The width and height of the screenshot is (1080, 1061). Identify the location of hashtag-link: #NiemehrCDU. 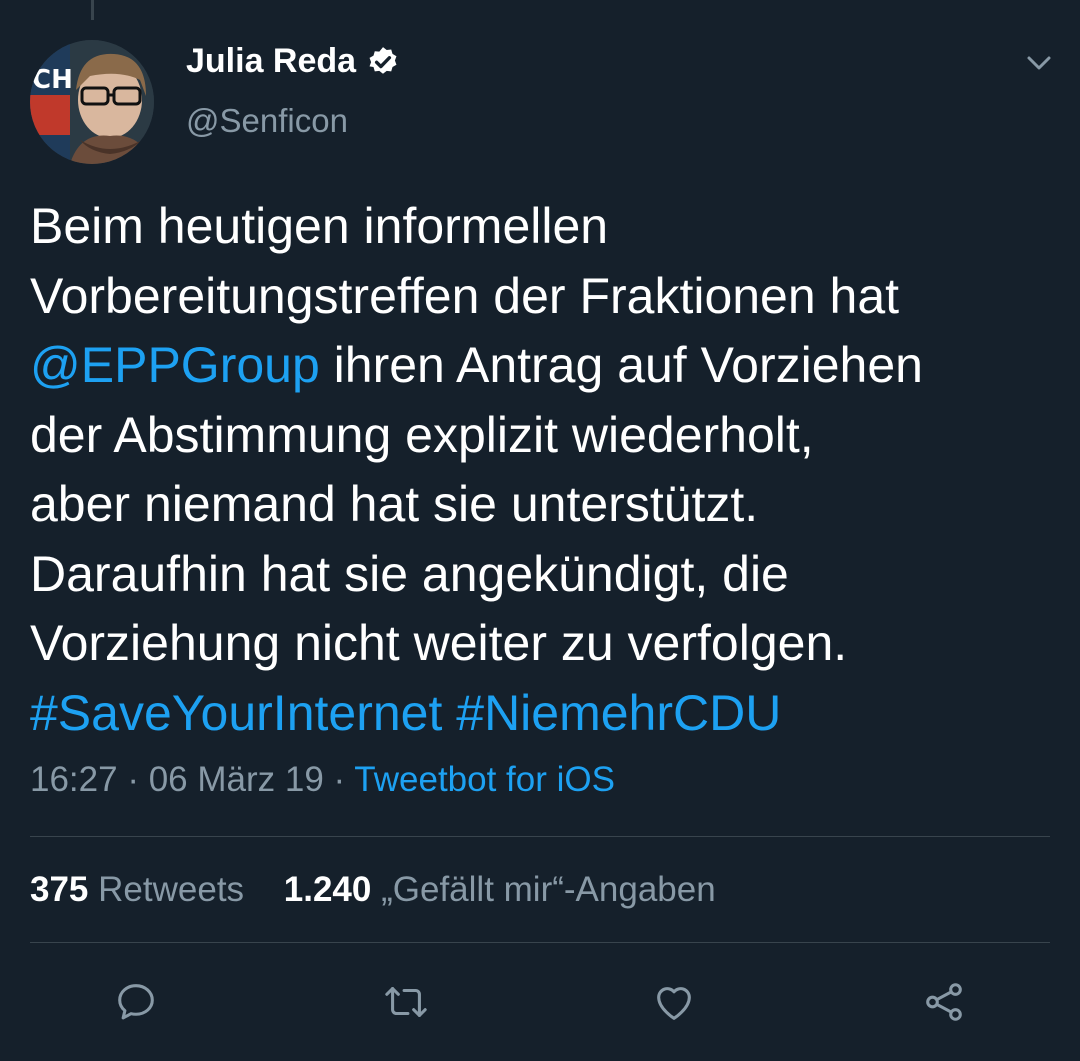
(618, 713).